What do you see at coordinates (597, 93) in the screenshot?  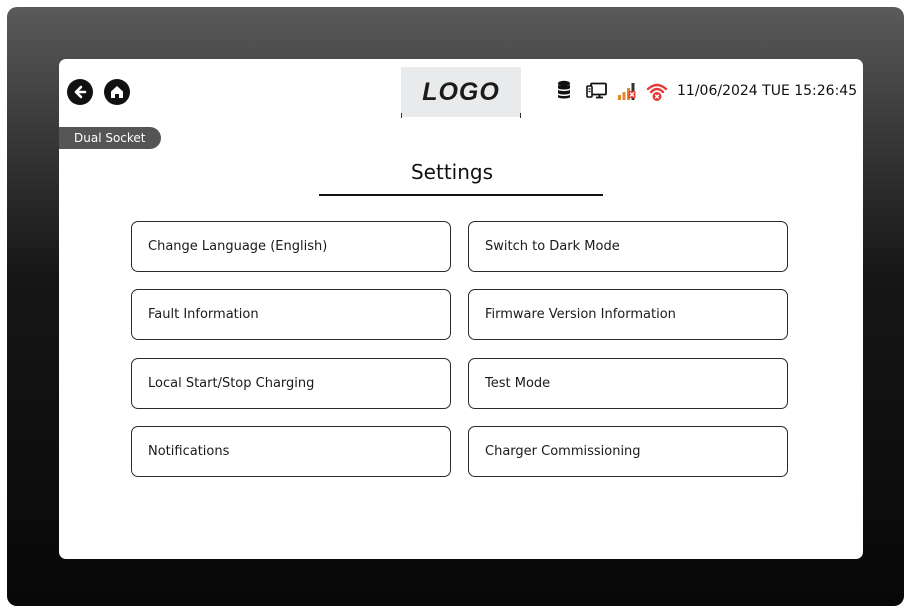 I see `computer-icon` at bounding box center [597, 93].